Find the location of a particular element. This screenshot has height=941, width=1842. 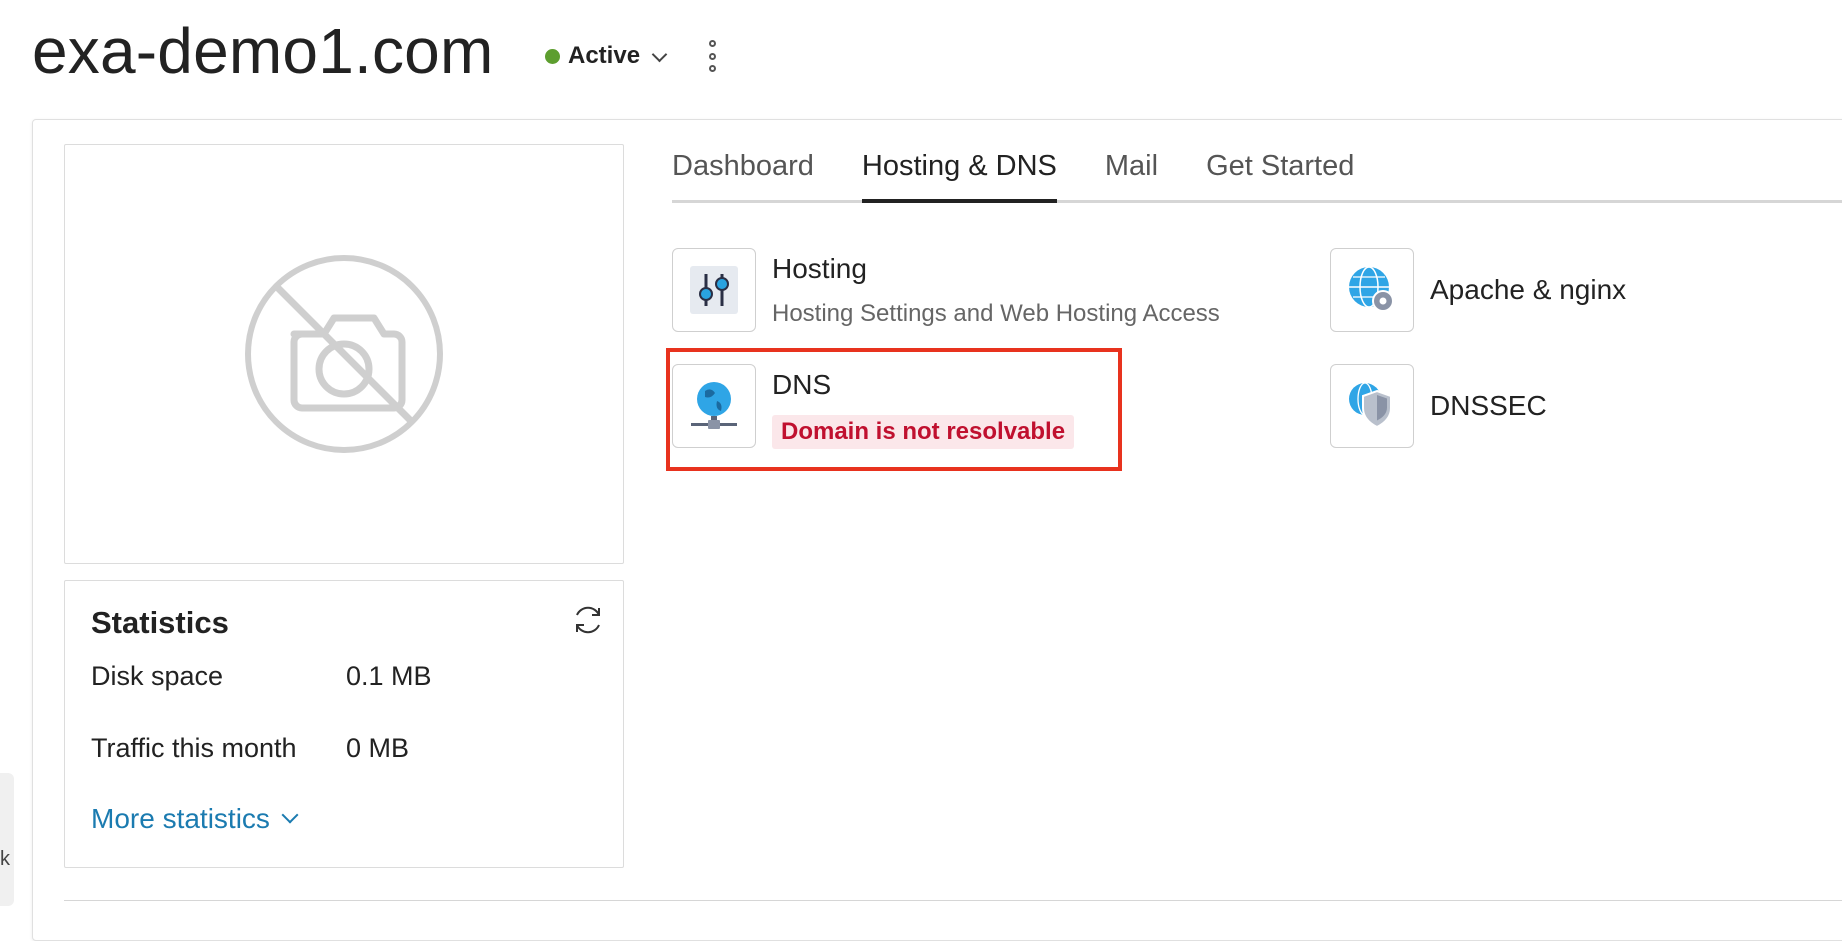

dnssec-title: DNSSEC is located at coordinates (1488, 406).